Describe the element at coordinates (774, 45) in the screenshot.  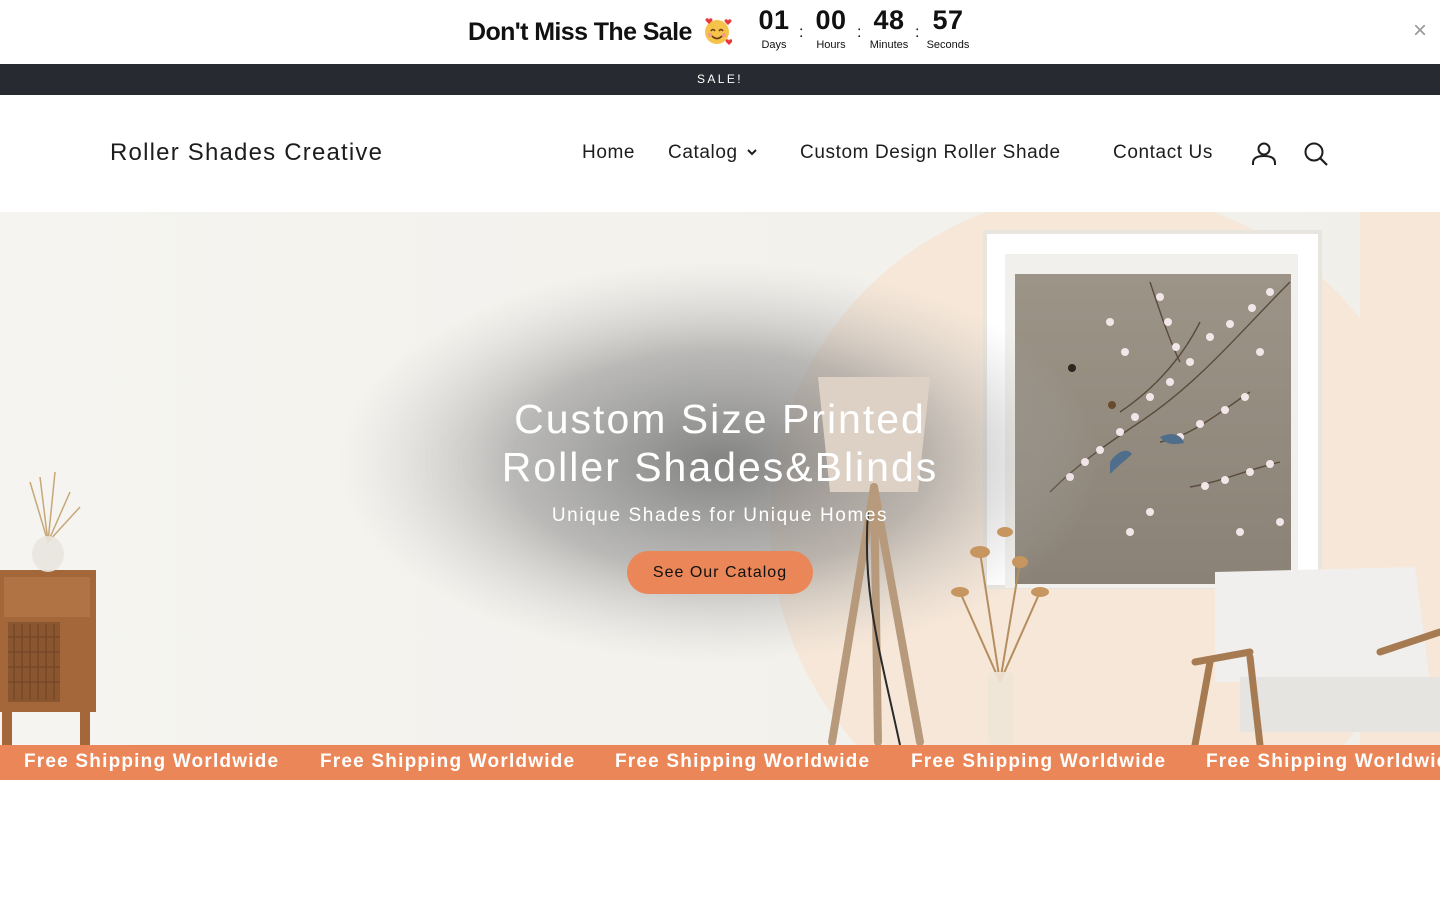
I see `timer-days-label: Days` at that location.